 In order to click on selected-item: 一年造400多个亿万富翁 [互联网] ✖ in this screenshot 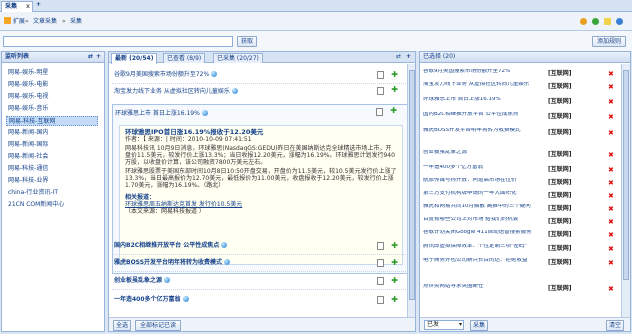, I will do `click(520, 171)`.